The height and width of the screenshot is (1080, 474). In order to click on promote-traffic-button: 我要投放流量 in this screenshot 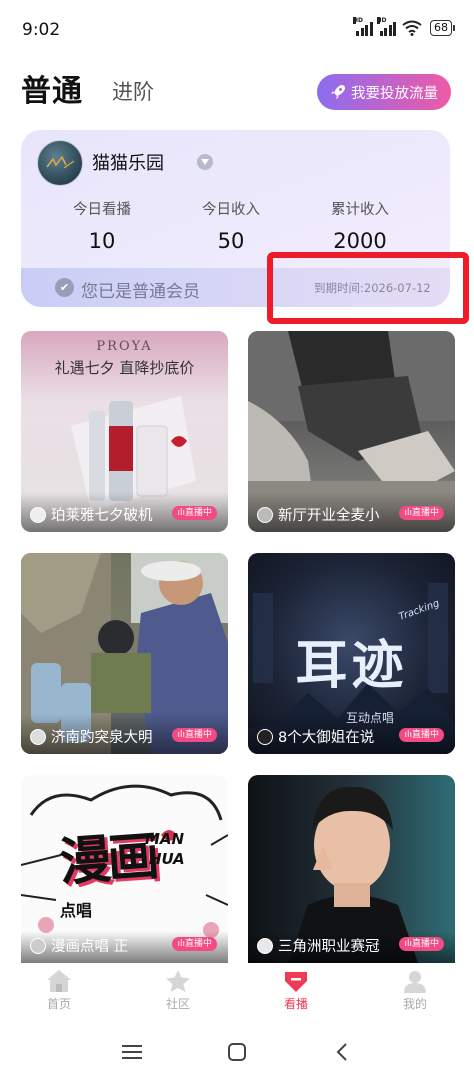, I will do `click(384, 92)`.